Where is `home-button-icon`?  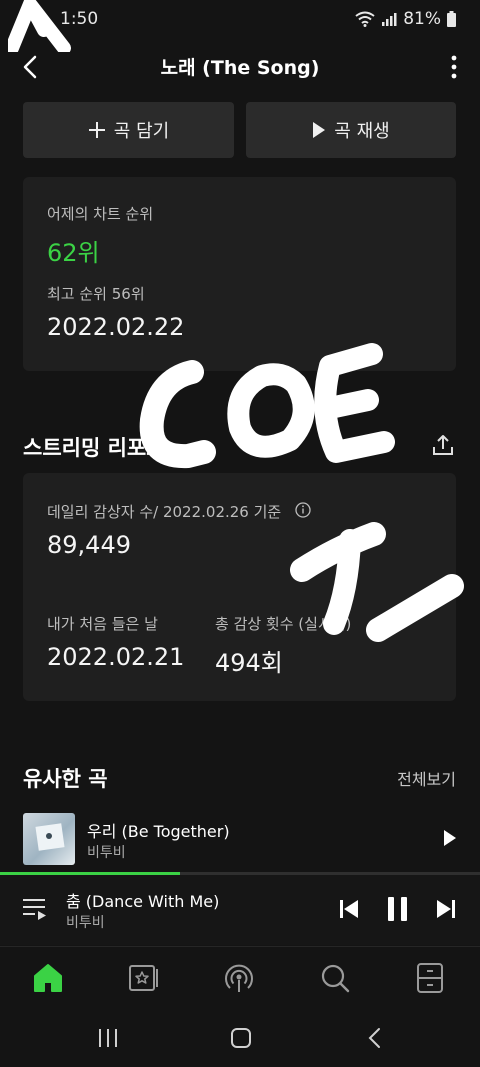
home-button-icon is located at coordinates (241, 1038).